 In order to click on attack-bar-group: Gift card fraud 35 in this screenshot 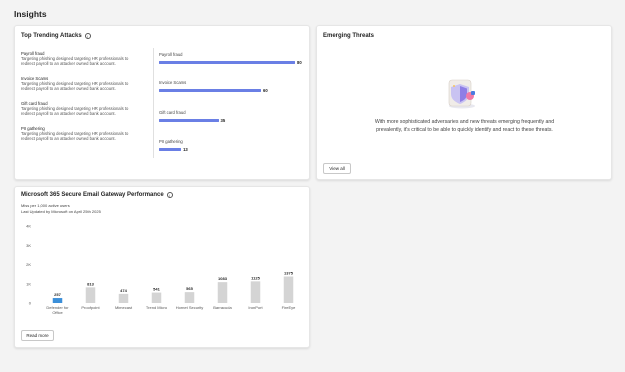, I will do `click(192, 116)`.